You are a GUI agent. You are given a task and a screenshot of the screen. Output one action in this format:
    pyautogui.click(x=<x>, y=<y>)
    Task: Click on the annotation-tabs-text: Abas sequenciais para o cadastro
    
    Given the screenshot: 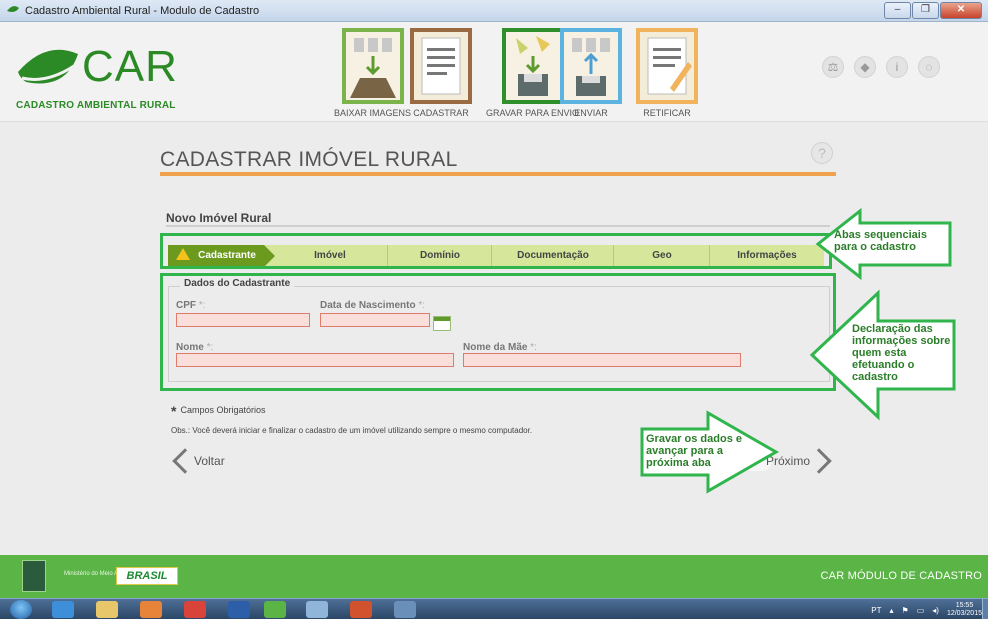 What is the action you would take?
    pyautogui.click(x=880, y=241)
    